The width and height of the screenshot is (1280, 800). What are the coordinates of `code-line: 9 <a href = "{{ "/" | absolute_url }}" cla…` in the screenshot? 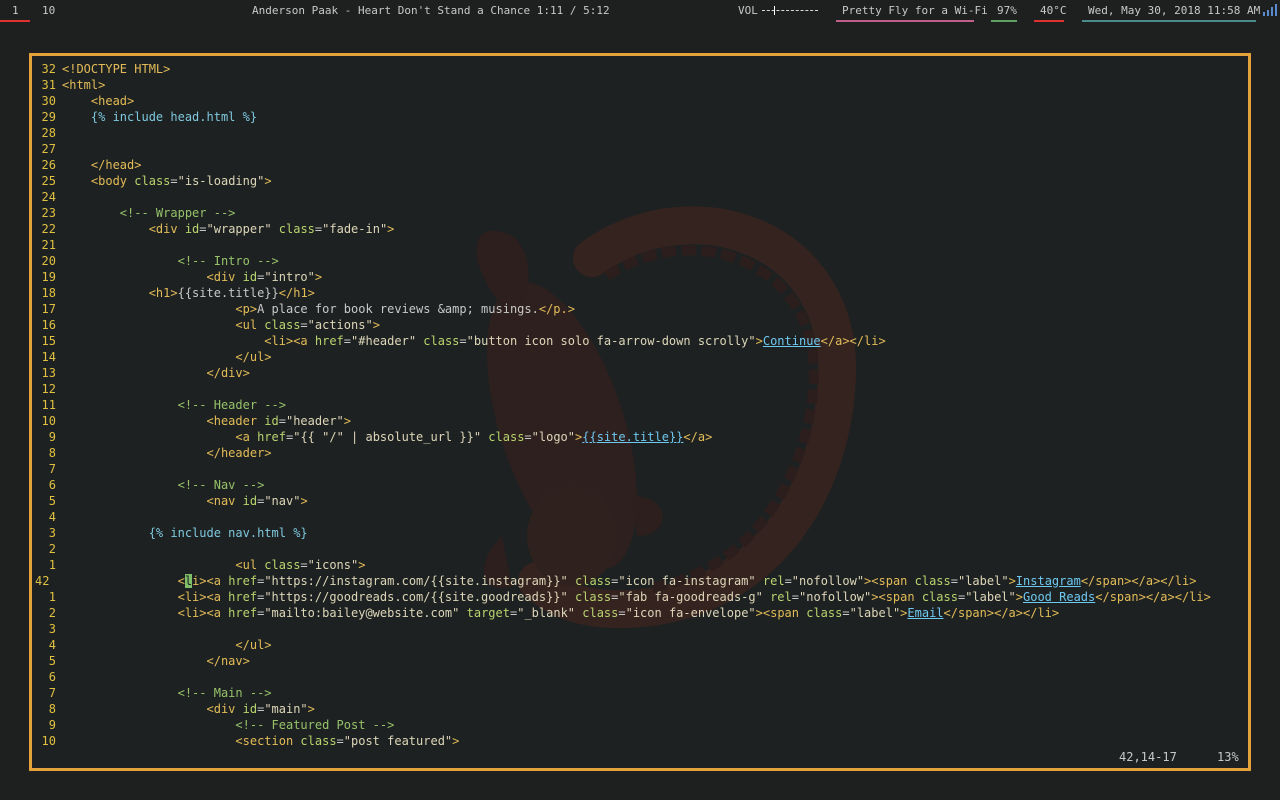 It's located at (640, 437).